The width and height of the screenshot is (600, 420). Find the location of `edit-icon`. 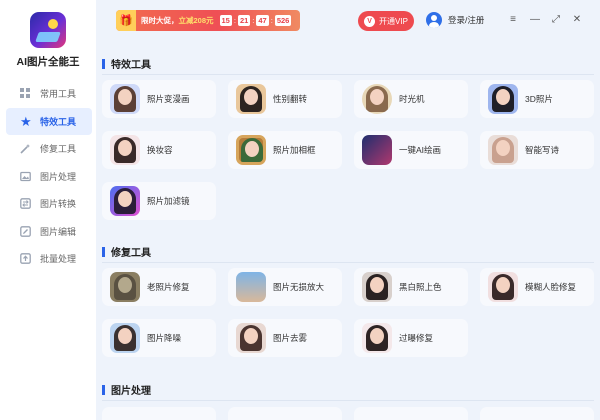

edit-icon is located at coordinates (25, 231).